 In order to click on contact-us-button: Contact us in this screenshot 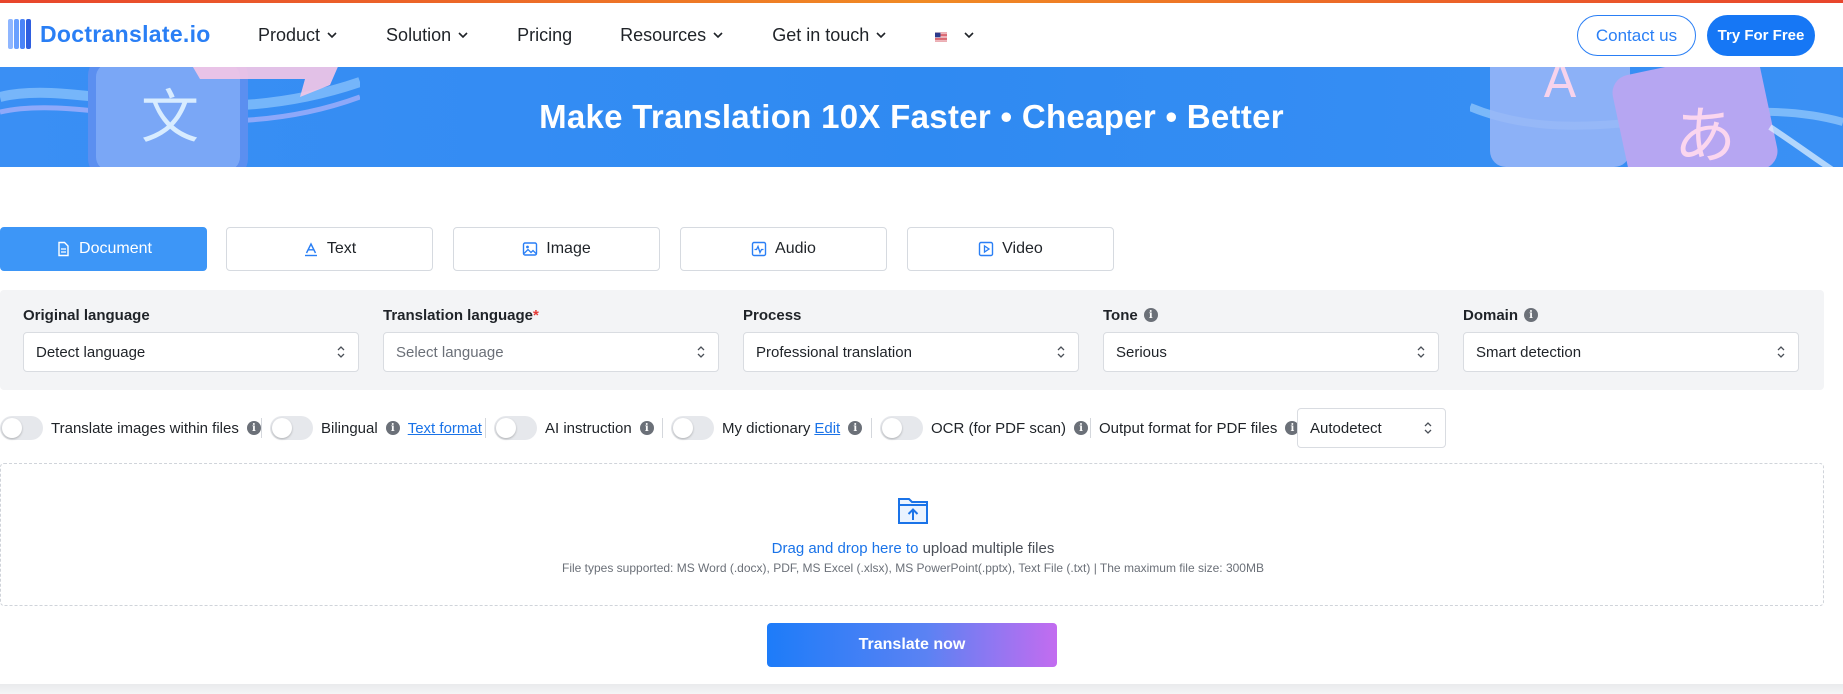, I will do `click(1636, 35)`.